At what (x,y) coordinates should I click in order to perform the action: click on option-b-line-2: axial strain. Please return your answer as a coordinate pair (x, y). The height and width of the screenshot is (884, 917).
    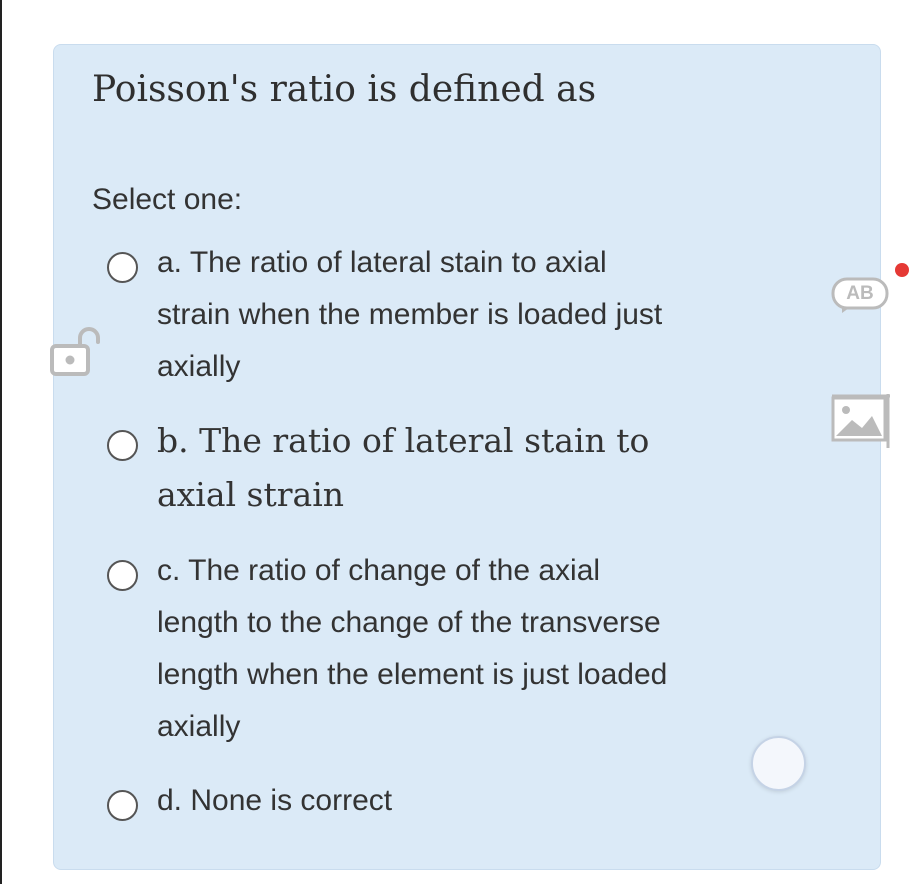
    Looking at the image, I should click on (251, 494).